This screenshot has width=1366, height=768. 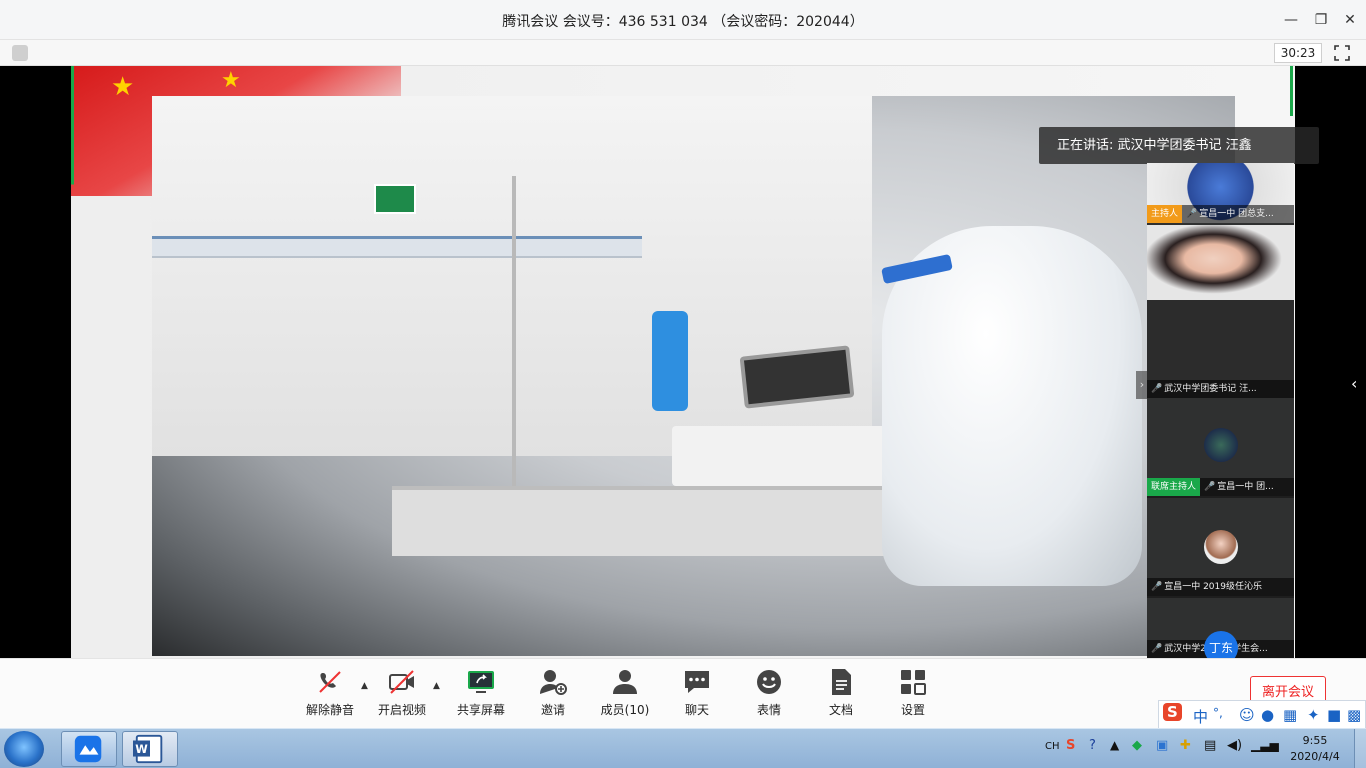 I want to click on ime-skin-icon: ■, so click(x=1334, y=715).